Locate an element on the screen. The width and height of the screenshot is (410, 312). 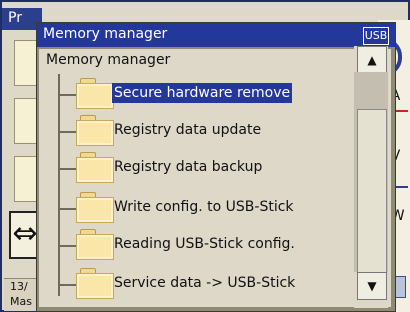
up-arrow-icon: ▲ is located at coordinates (372, 60).